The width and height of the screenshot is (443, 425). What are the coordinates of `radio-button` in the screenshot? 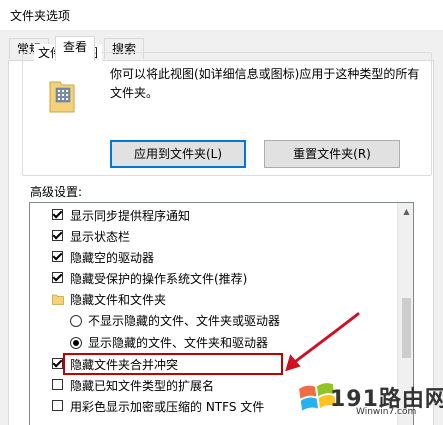 It's located at (76, 321).